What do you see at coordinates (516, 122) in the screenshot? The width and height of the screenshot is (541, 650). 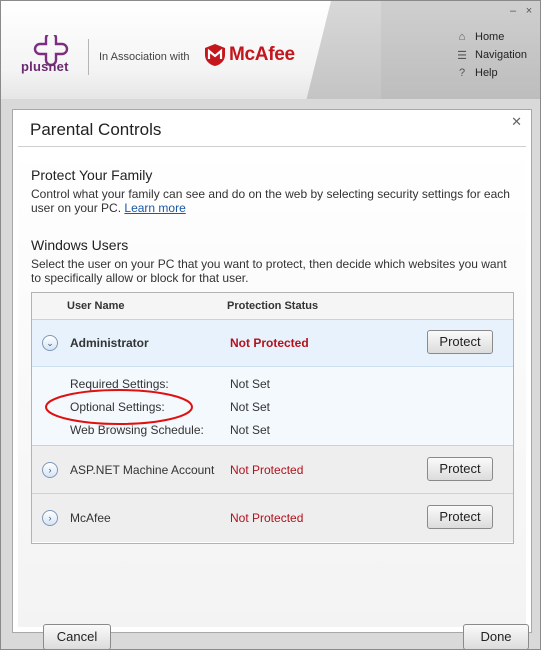 I see `close-icon: ✕` at bounding box center [516, 122].